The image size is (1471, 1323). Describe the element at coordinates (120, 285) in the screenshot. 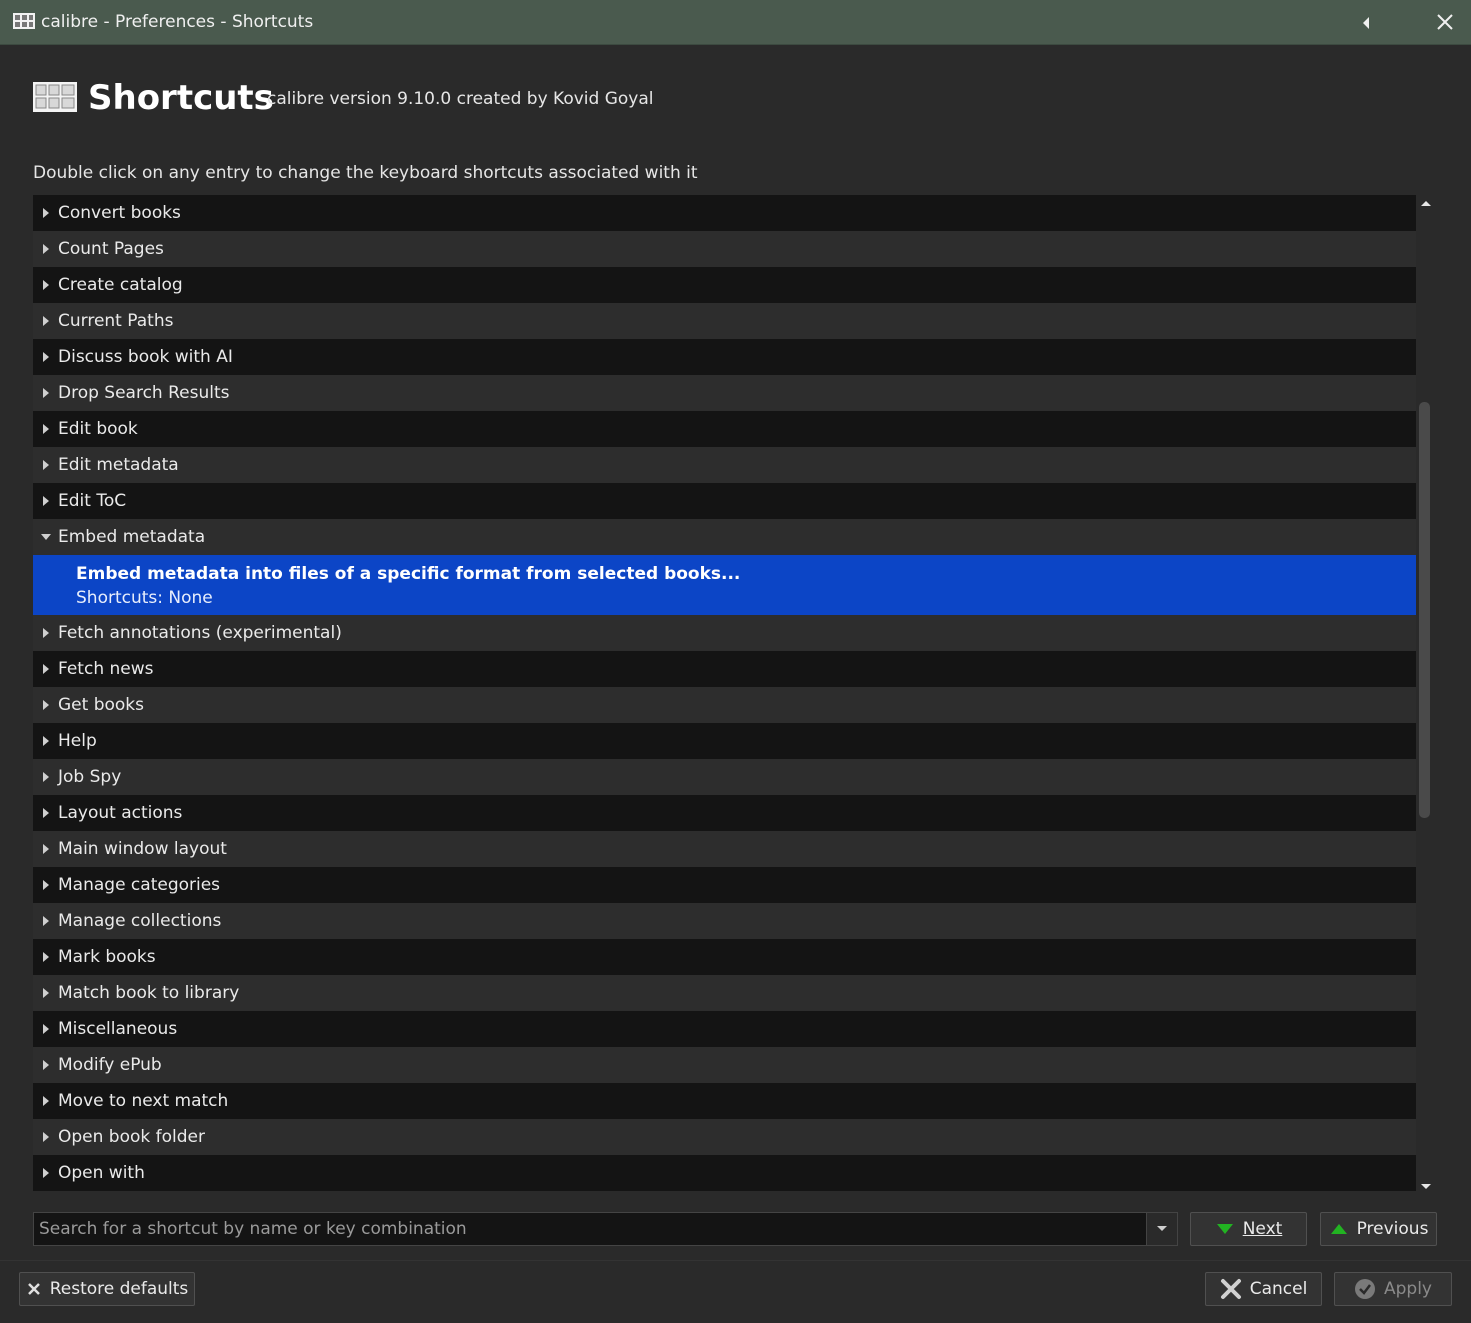

I see `tree-group-label: Create catalog` at that location.